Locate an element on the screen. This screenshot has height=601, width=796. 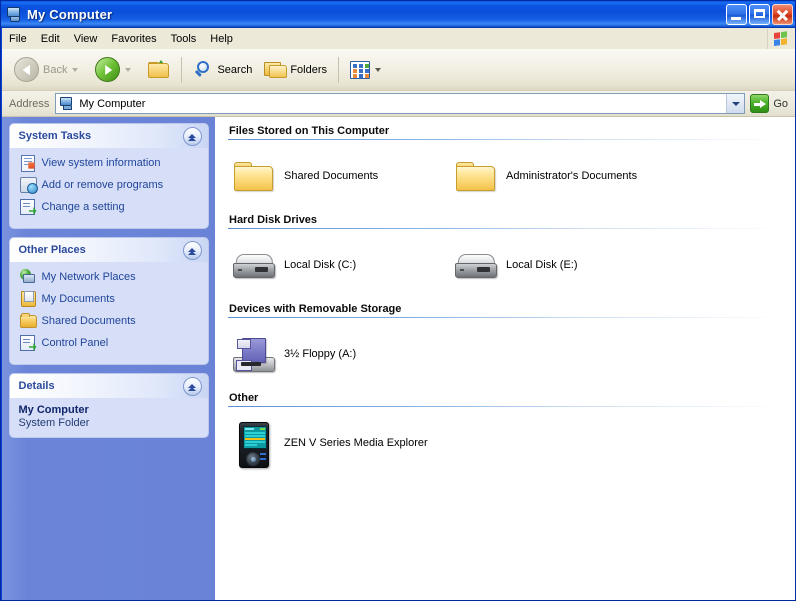
sidebar-item-label: My Documents is located at coordinates (78, 298).